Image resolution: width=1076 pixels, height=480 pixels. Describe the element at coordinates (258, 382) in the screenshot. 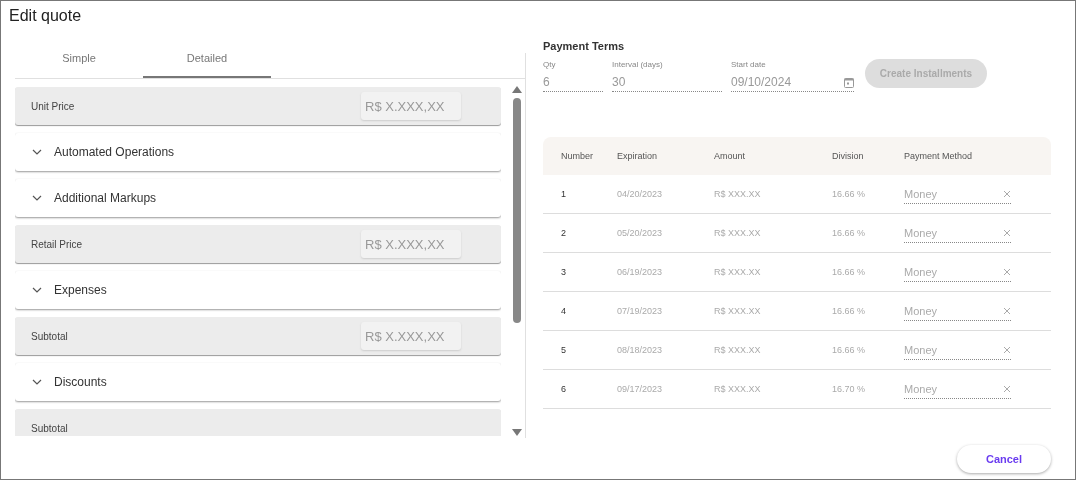

I see `collapsible-section: Discounts` at that location.